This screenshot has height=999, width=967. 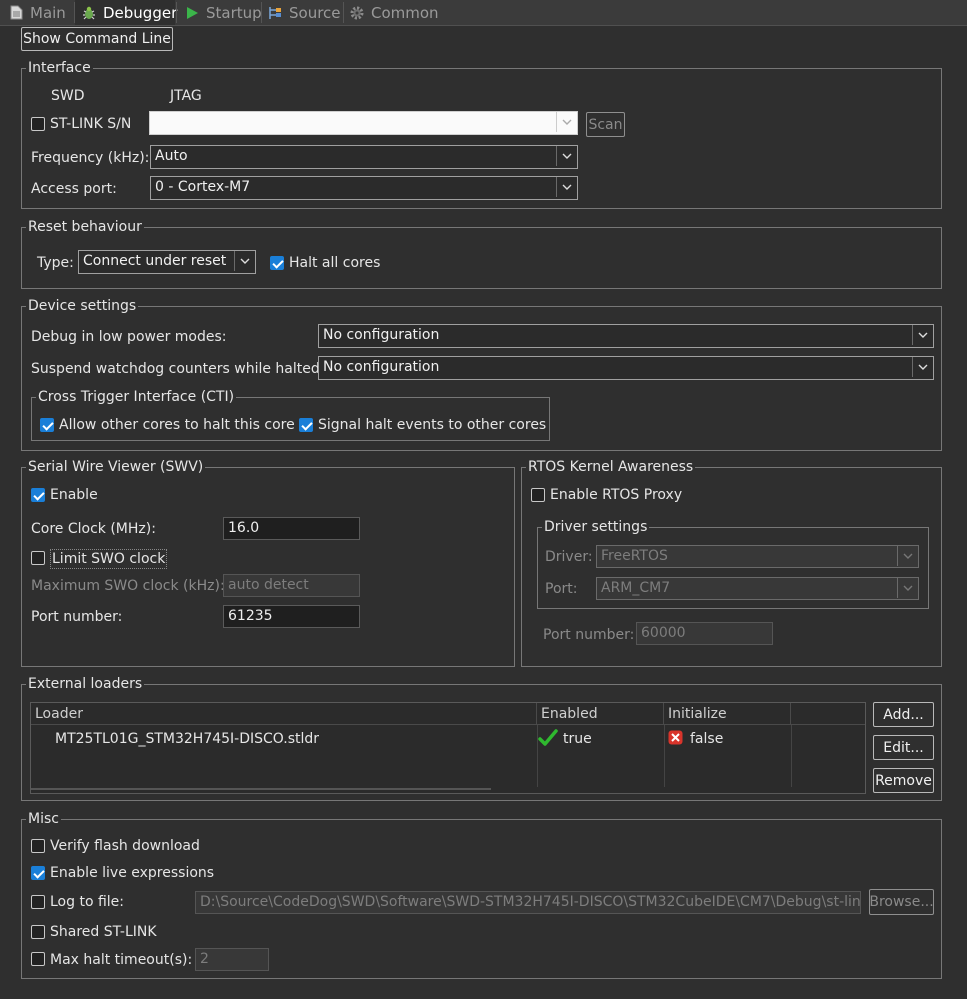 I want to click on column-header-enabled: Enabled, so click(x=600, y=714).